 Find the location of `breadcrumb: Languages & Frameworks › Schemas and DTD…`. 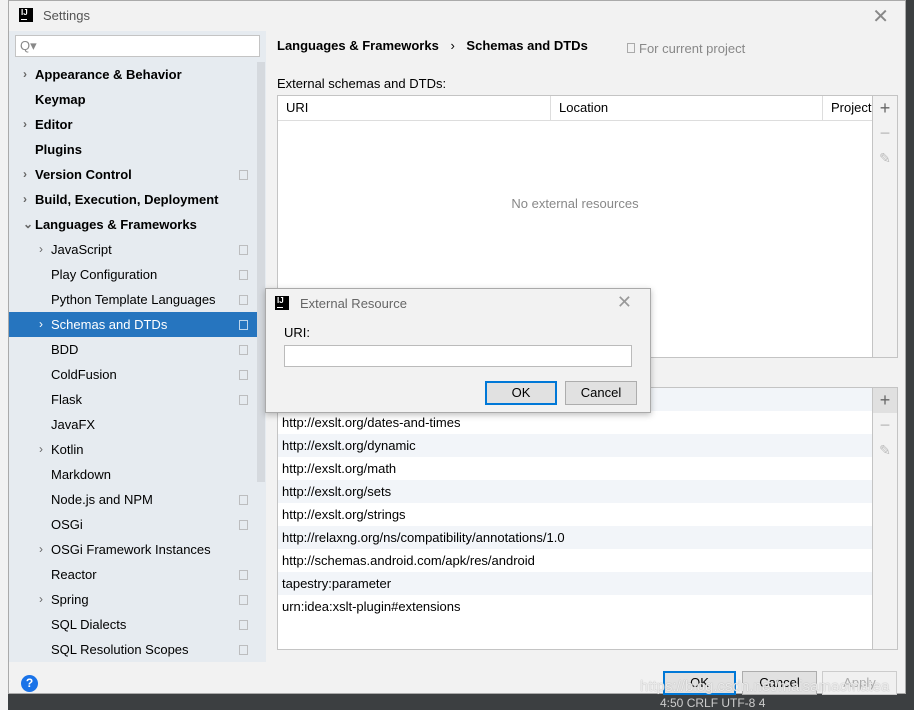

breadcrumb: Languages & Frameworks › Schemas and DTD… is located at coordinates (432, 45).